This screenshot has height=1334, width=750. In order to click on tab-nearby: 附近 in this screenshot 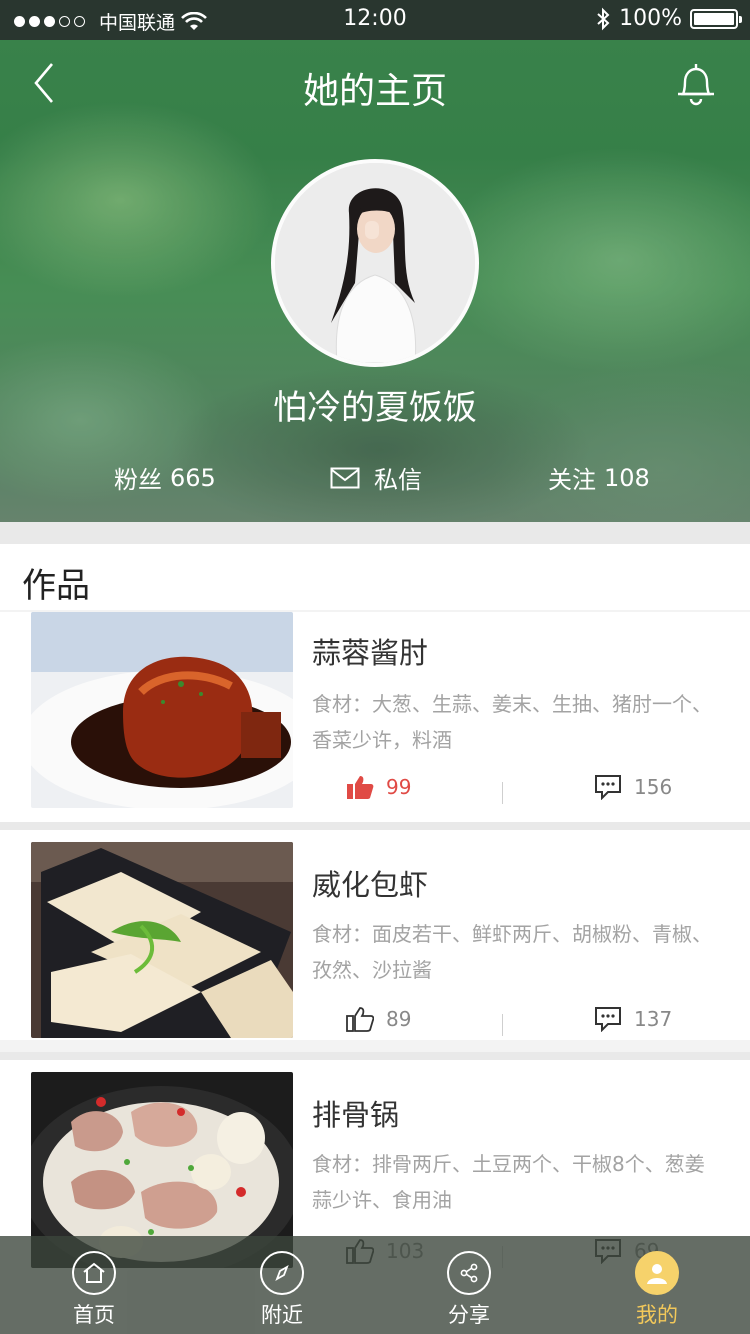, I will do `click(282, 1285)`.